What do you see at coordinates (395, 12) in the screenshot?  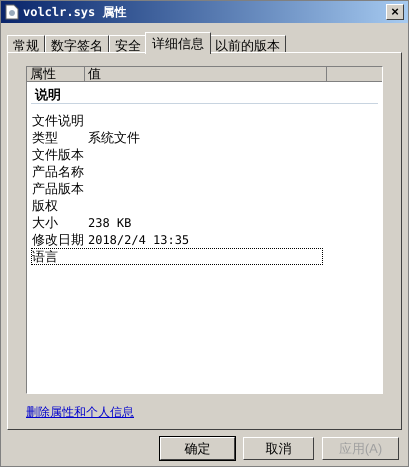 I see `close-button: ×` at bounding box center [395, 12].